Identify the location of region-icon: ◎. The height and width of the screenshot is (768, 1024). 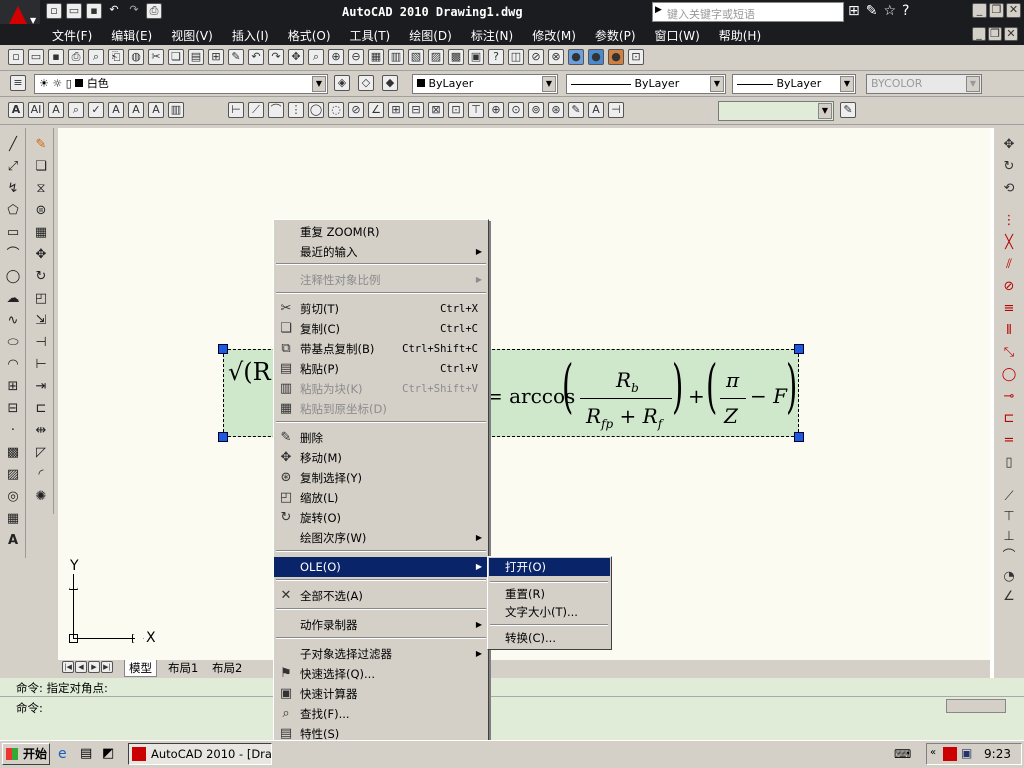
(13, 497).